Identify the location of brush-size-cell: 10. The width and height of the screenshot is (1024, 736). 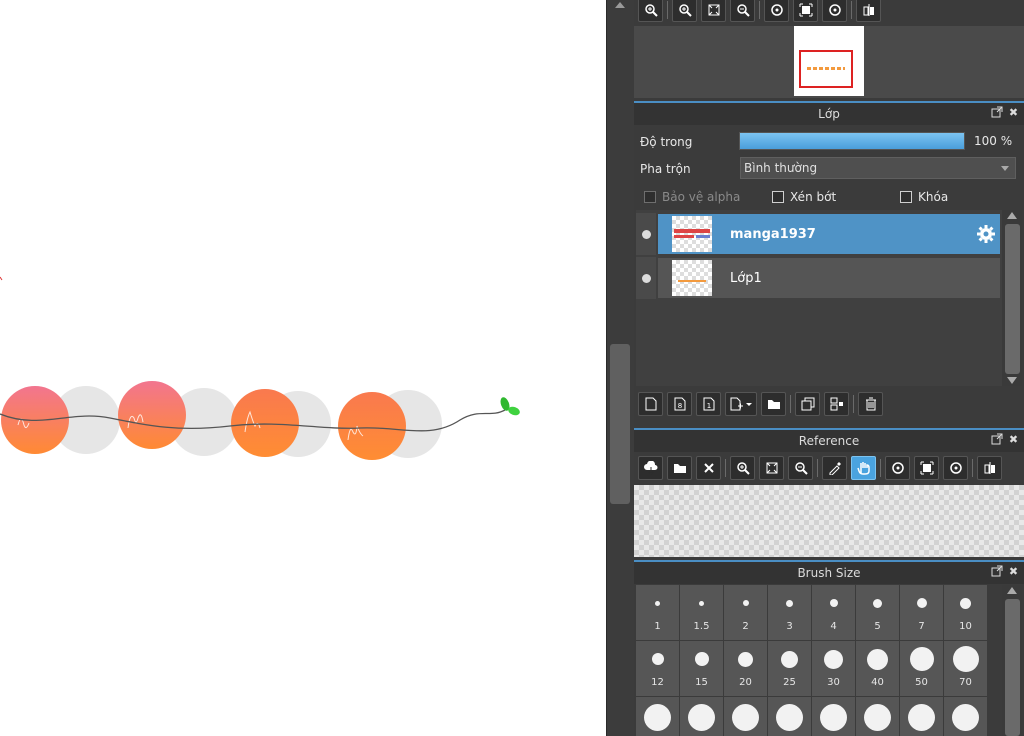
(965, 612).